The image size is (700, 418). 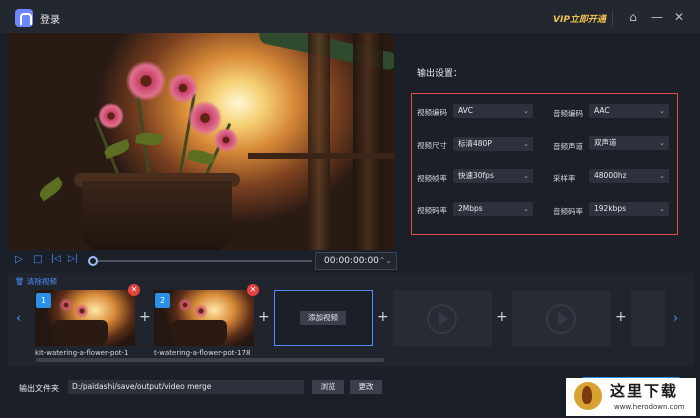 I want to click on minimize-icon: —, so click(x=657, y=17).